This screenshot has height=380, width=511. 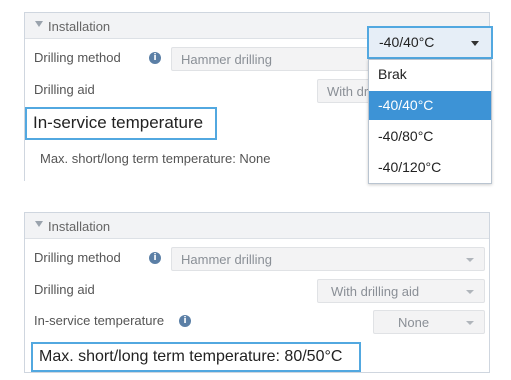 I want to click on temperature-option: Brak, so click(x=430, y=74).